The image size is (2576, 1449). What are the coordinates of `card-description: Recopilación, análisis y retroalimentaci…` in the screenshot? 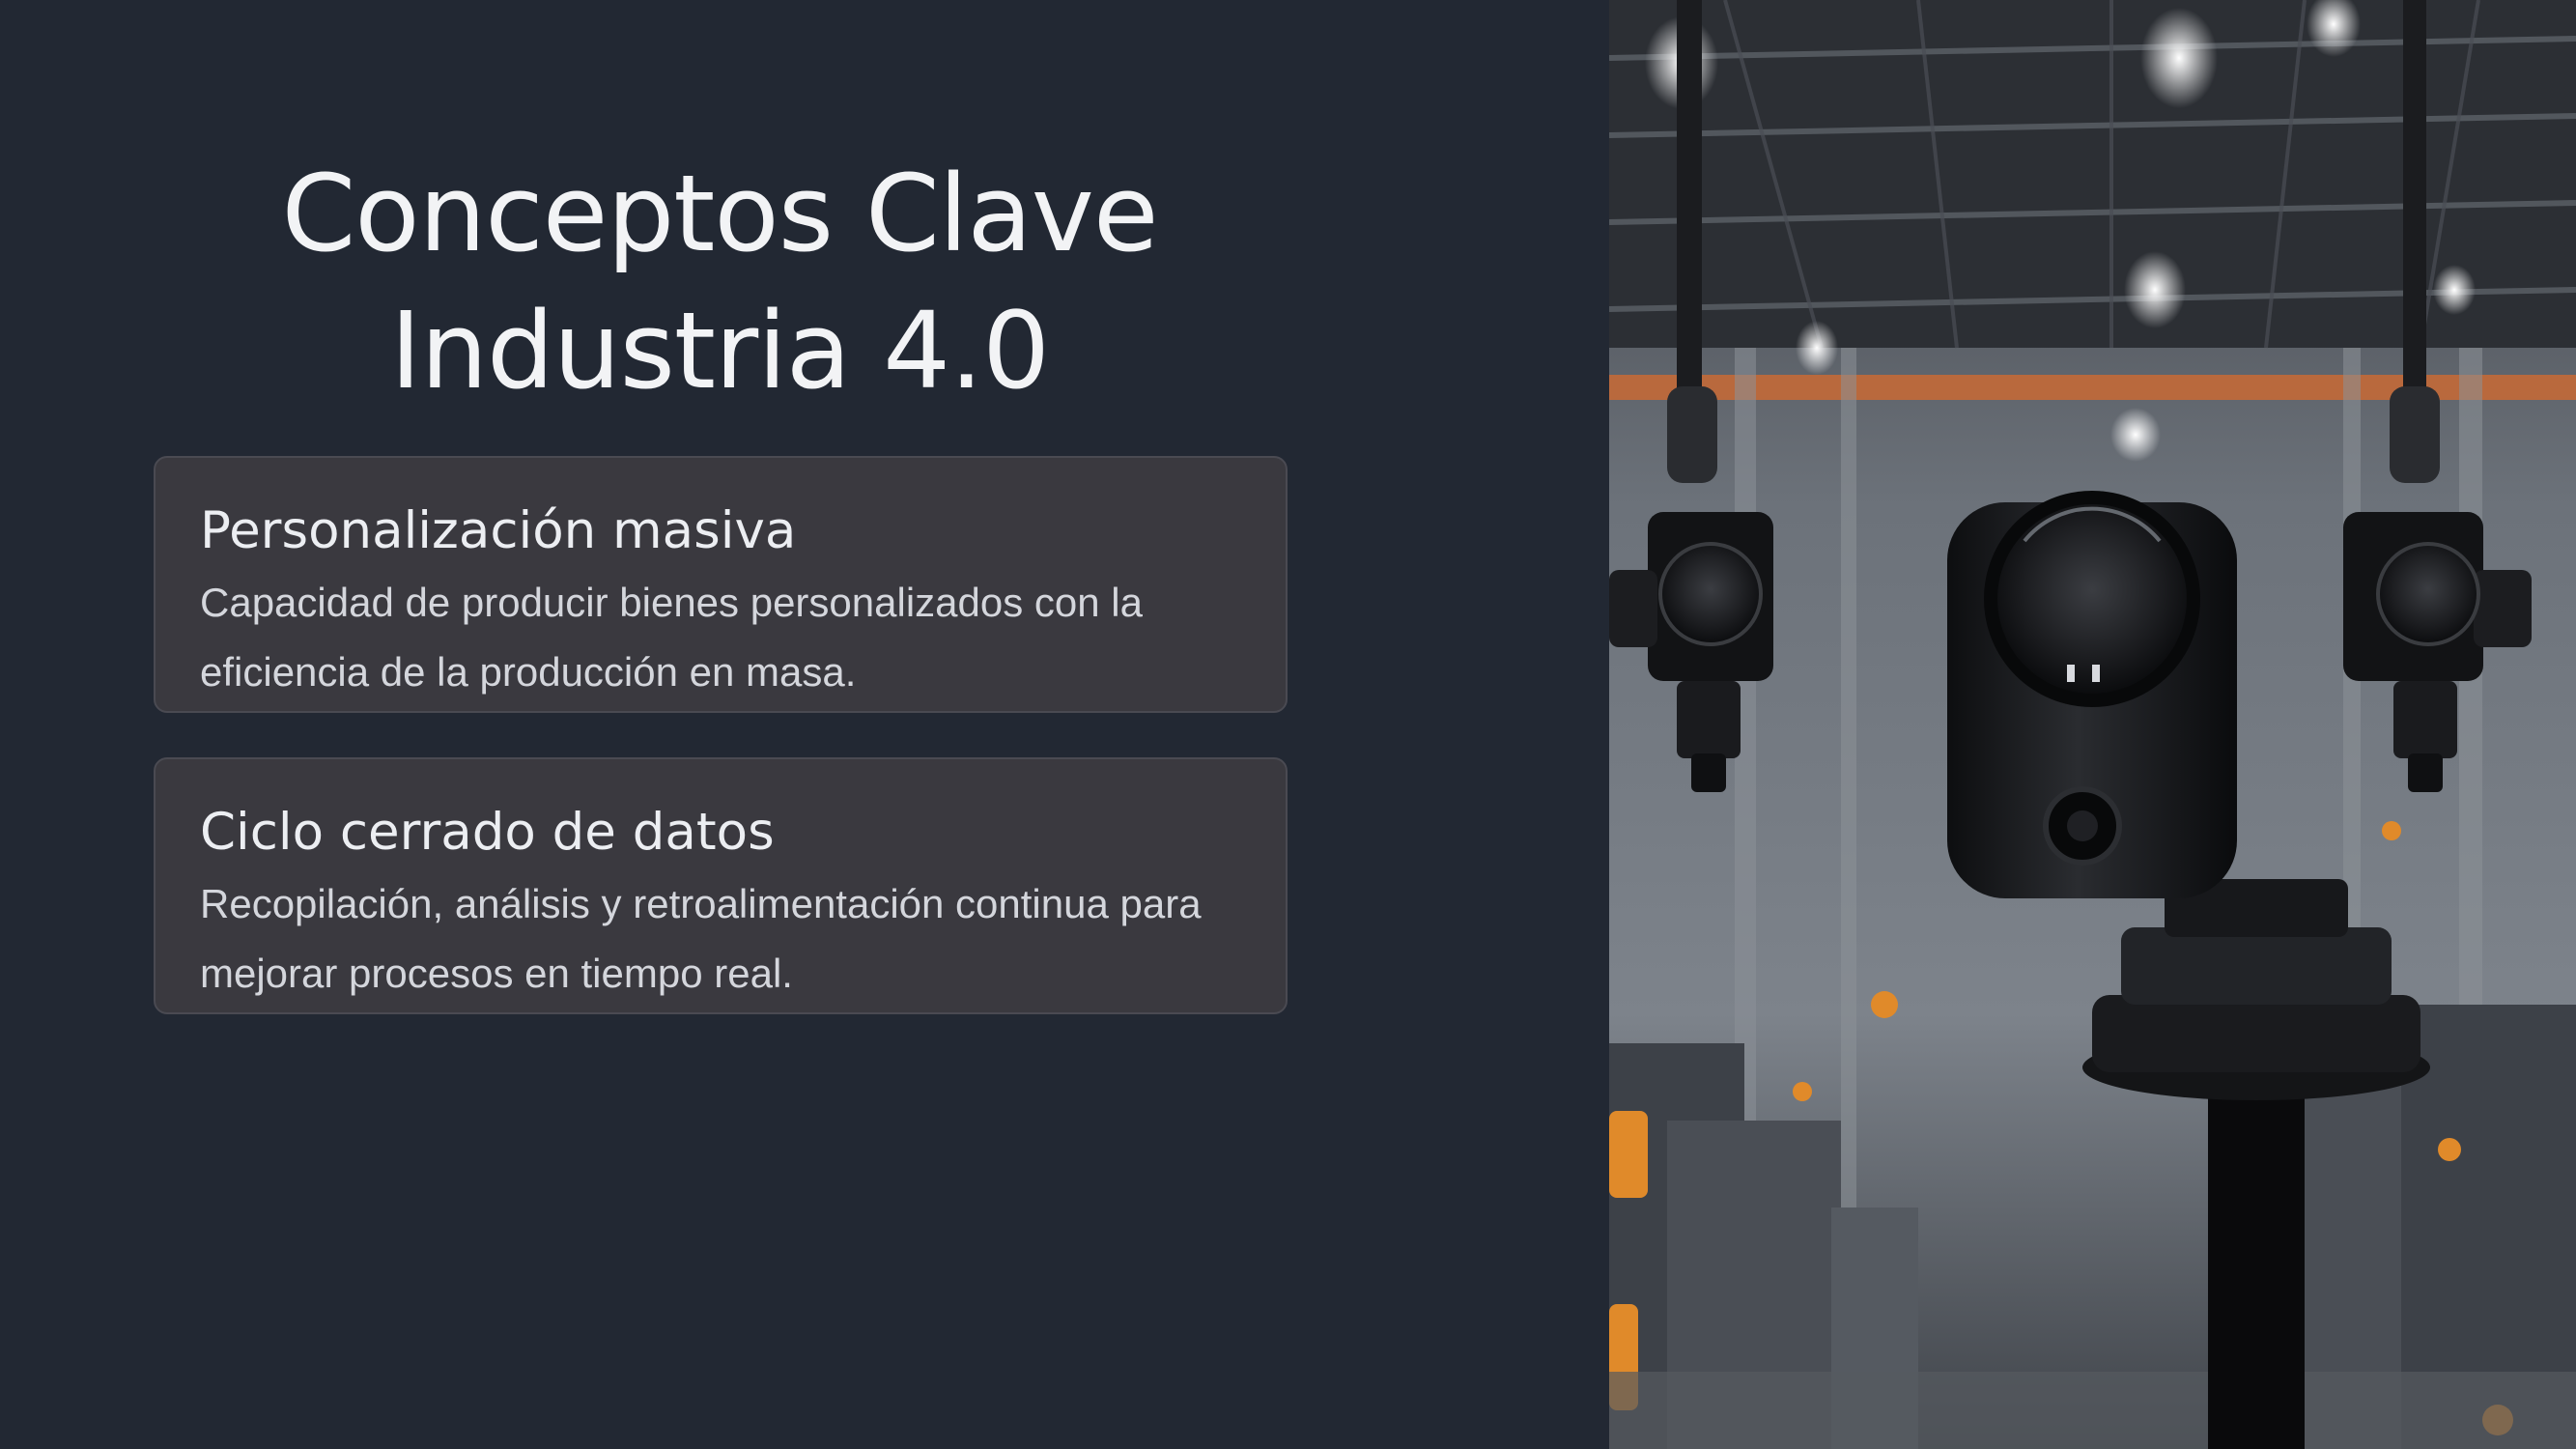 It's located at (701, 938).